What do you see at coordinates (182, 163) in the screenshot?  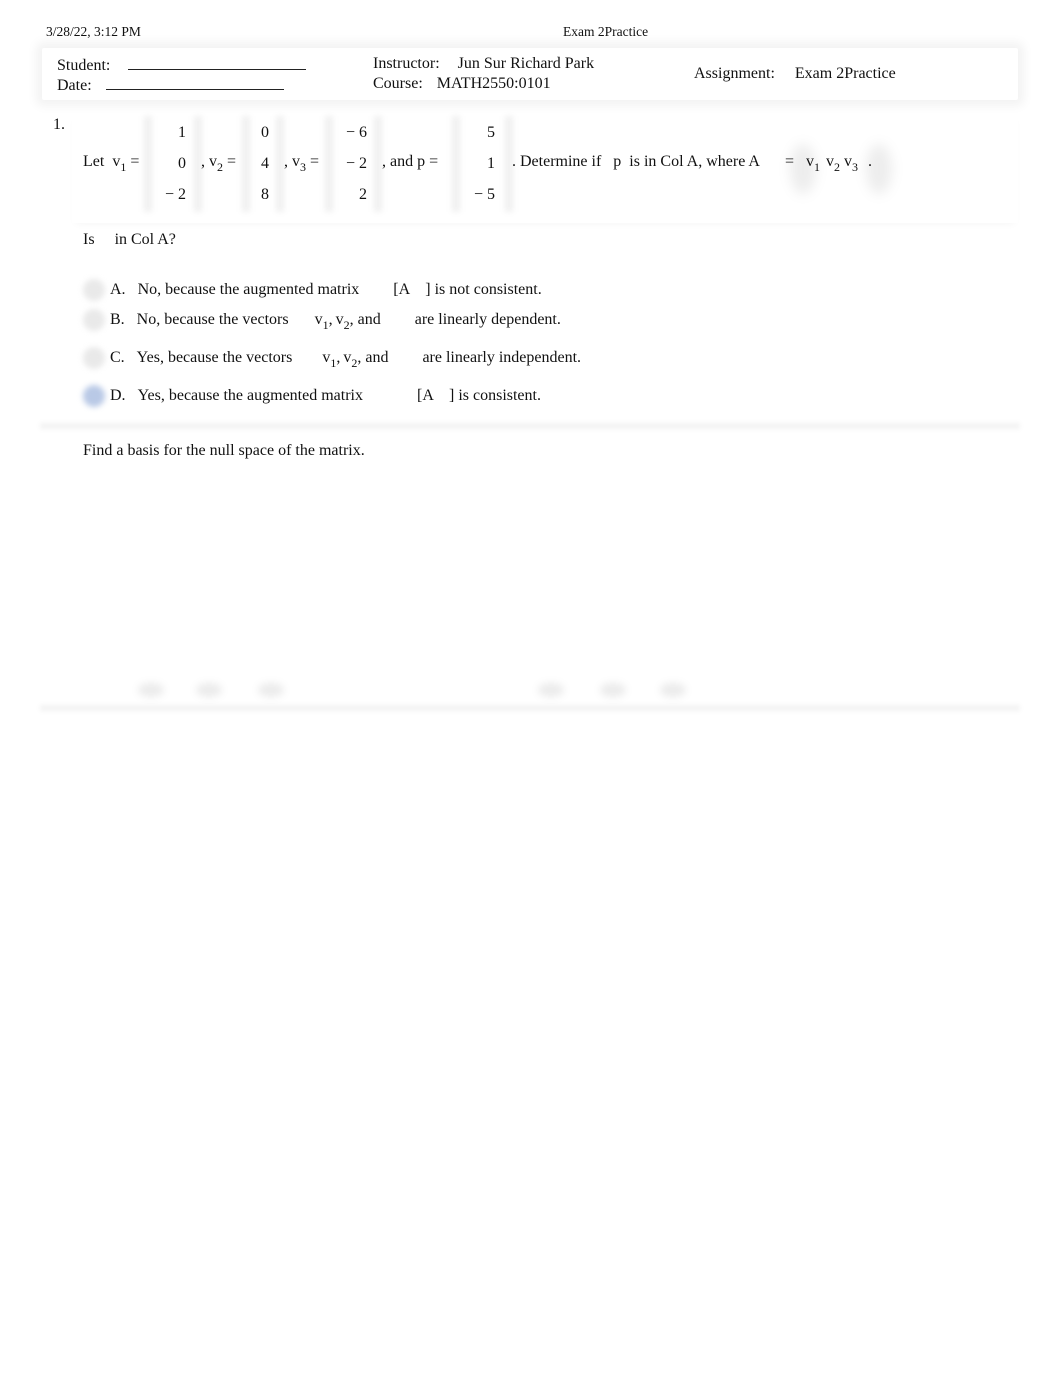 I see `v1-entry: 0` at bounding box center [182, 163].